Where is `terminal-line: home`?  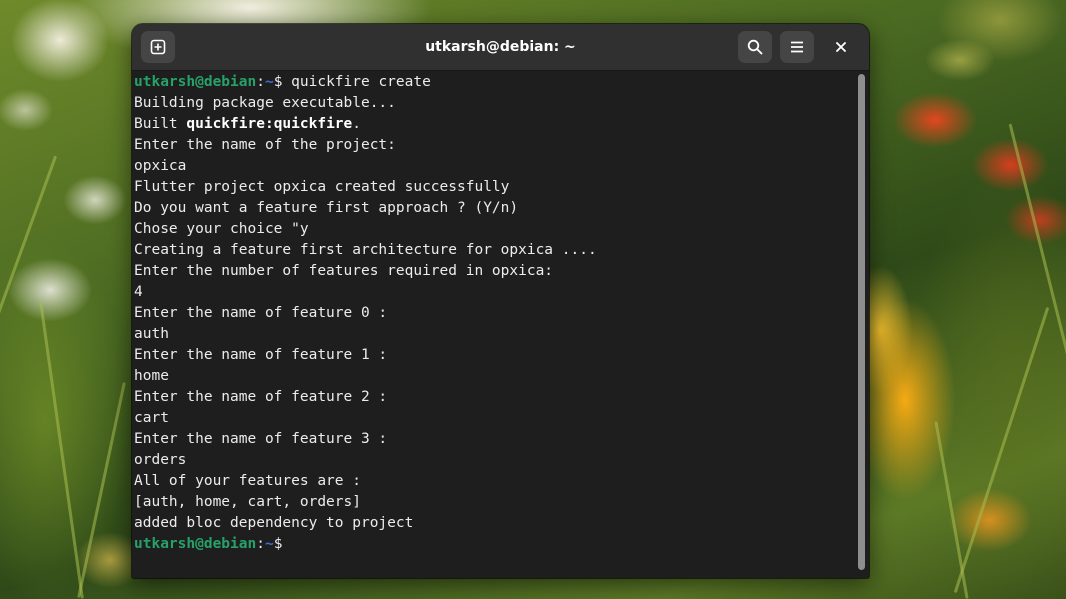 terminal-line: home is located at coordinates (151, 376).